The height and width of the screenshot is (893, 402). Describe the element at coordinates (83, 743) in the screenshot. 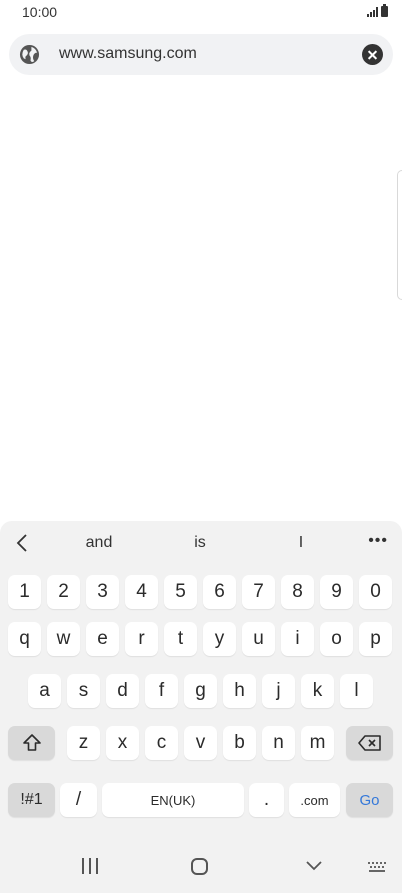

I see `key-z: z` at that location.